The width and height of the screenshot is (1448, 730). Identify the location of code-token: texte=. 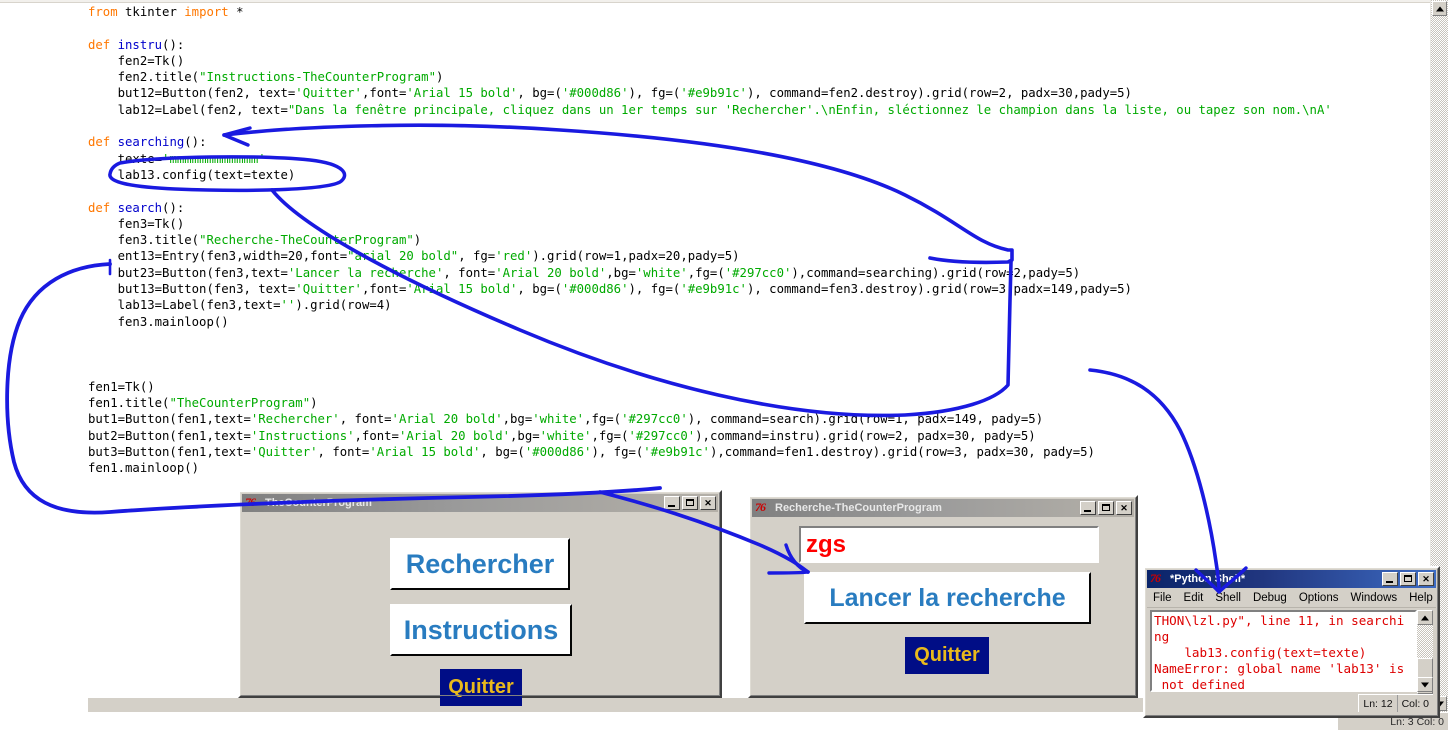
(125, 158).